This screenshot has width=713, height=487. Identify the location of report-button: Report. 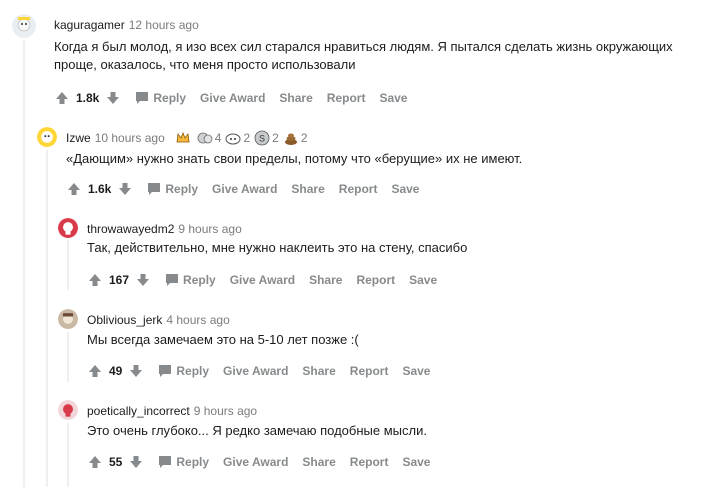
(369, 462).